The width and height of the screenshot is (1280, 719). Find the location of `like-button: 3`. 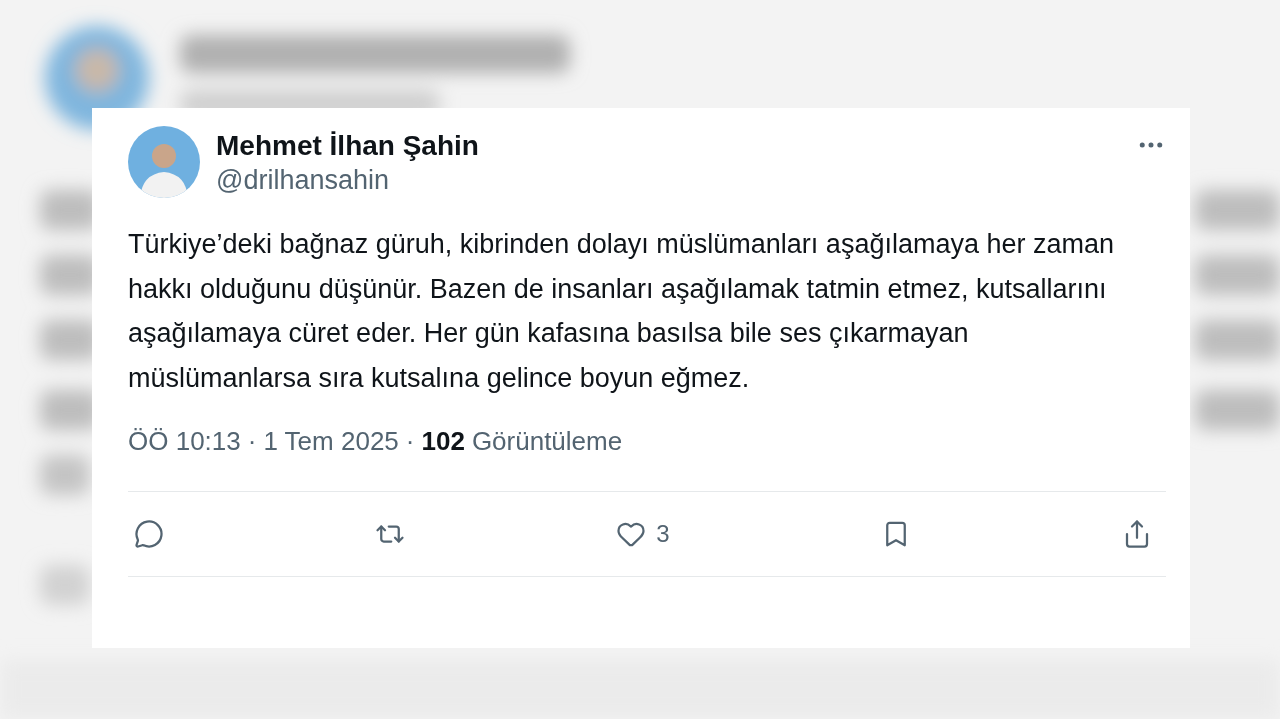

like-button: 3 is located at coordinates (643, 534).